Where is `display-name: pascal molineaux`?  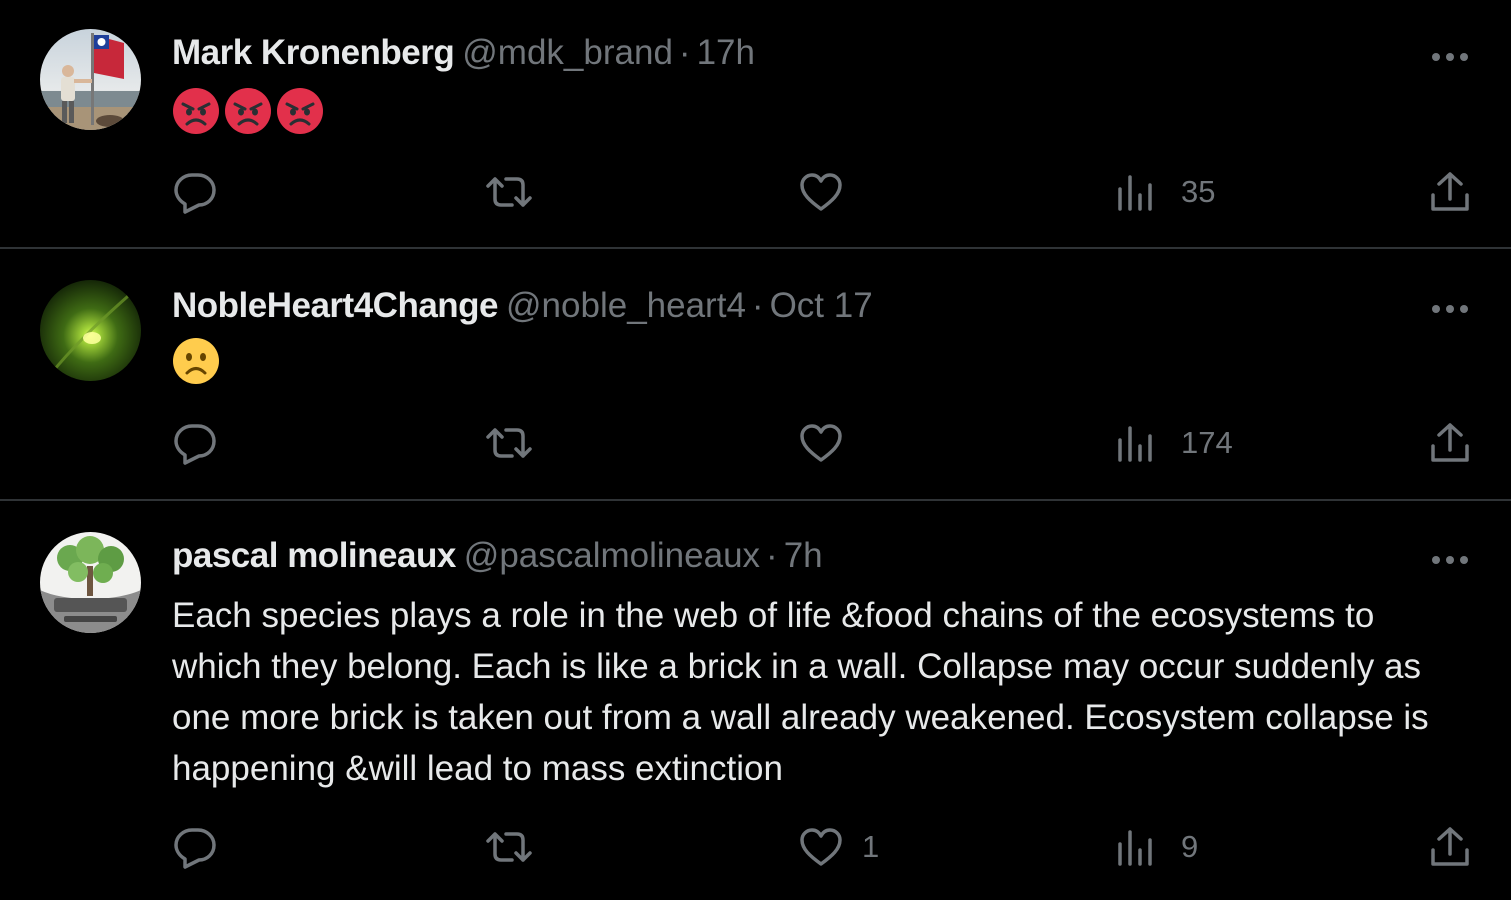
display-name: pascal molineaux is located at coordinates (314, 555).